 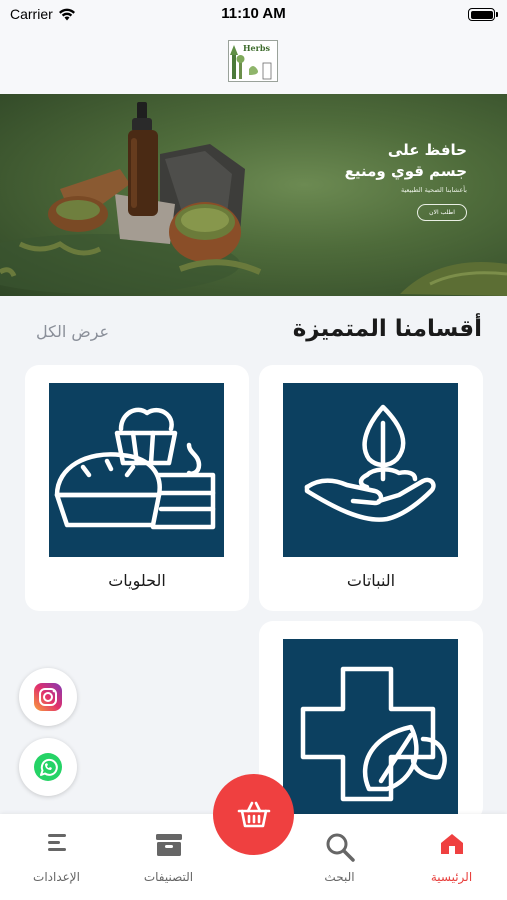 I want to click on status-bar: Carrier 11:10 AM, so click(x=253, y=15).